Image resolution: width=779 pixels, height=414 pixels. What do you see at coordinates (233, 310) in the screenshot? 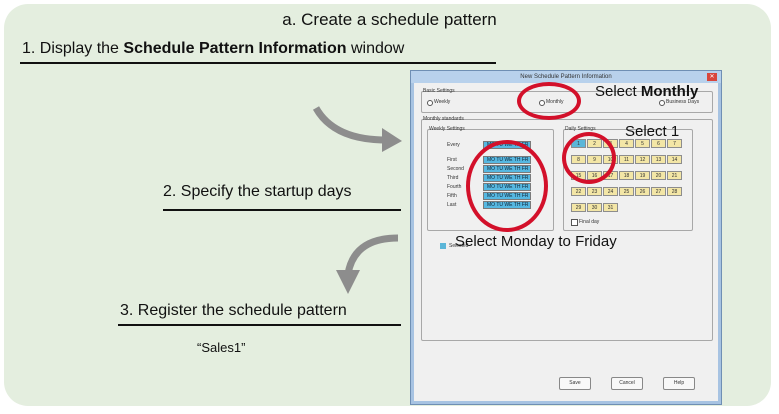
I see `step-3-text: 3. Register the schedule pattern` at bounding box center [233, 310].